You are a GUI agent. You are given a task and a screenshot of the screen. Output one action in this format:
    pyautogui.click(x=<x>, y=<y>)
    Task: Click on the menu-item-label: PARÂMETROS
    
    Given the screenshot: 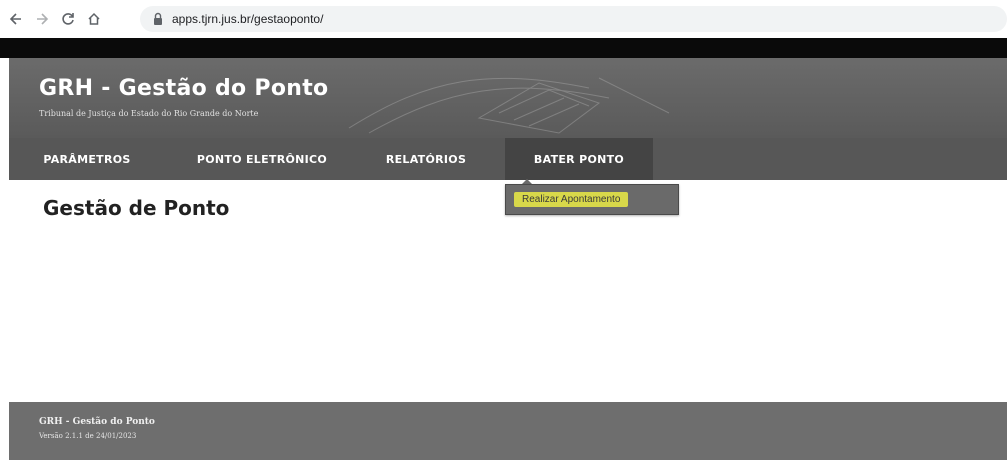 What is the action you would take?
    pyautogui.click(x=87, y=159)
    